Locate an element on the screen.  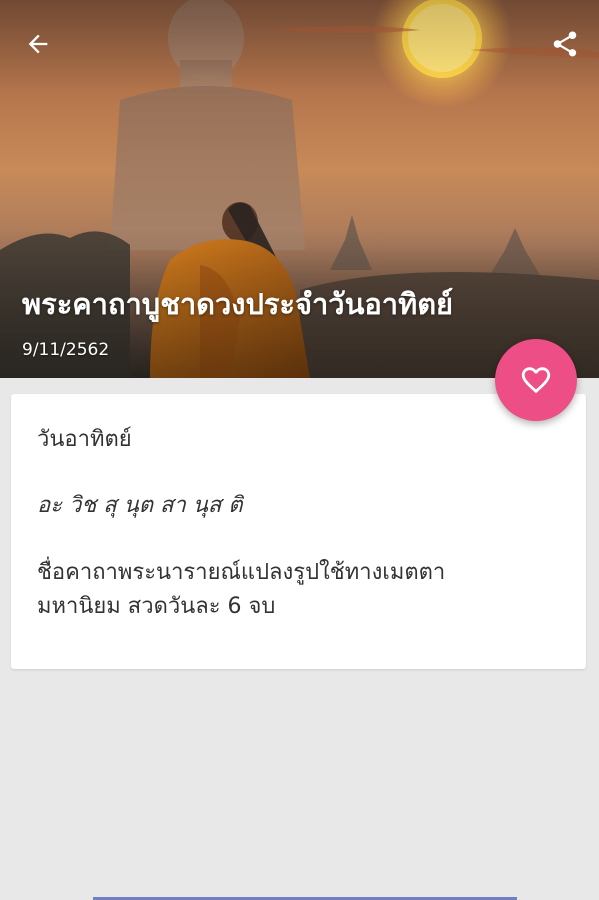
favorite-button is located at coordinates (536, 380).